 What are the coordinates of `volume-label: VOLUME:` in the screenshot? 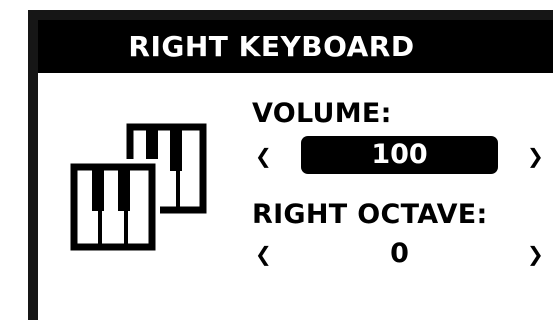 It's located at (322, 113).